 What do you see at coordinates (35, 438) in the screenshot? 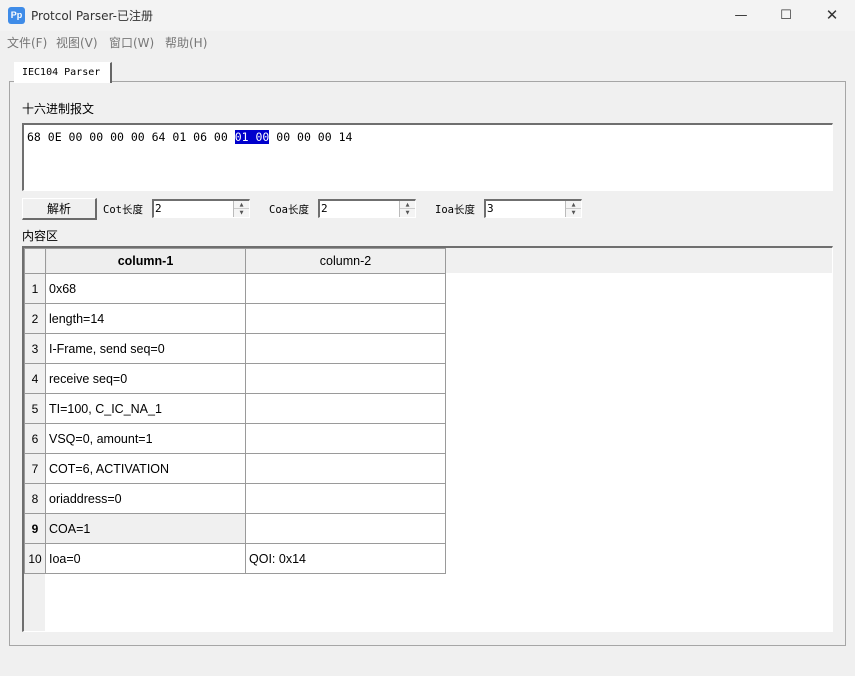
I see `row-number: 6` at bounding box center [35, 438].